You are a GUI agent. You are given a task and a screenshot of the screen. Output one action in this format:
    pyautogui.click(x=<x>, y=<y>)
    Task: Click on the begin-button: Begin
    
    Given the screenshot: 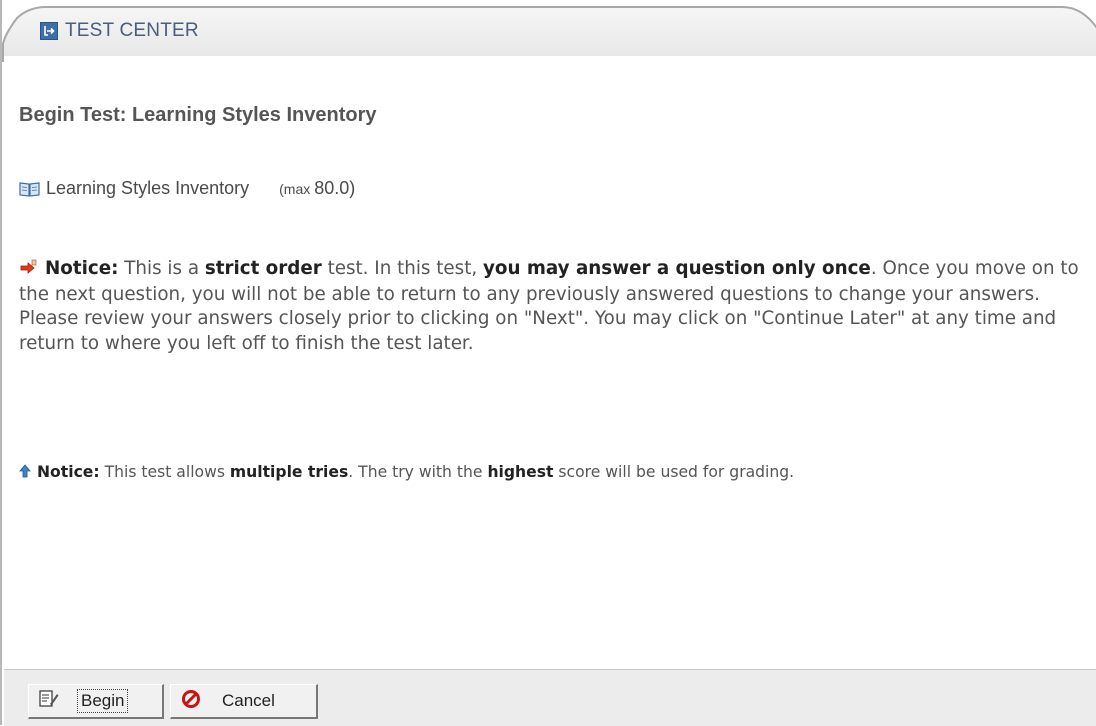 What is the action you would take?
    pyautogui.click(x=96, y=701)
    